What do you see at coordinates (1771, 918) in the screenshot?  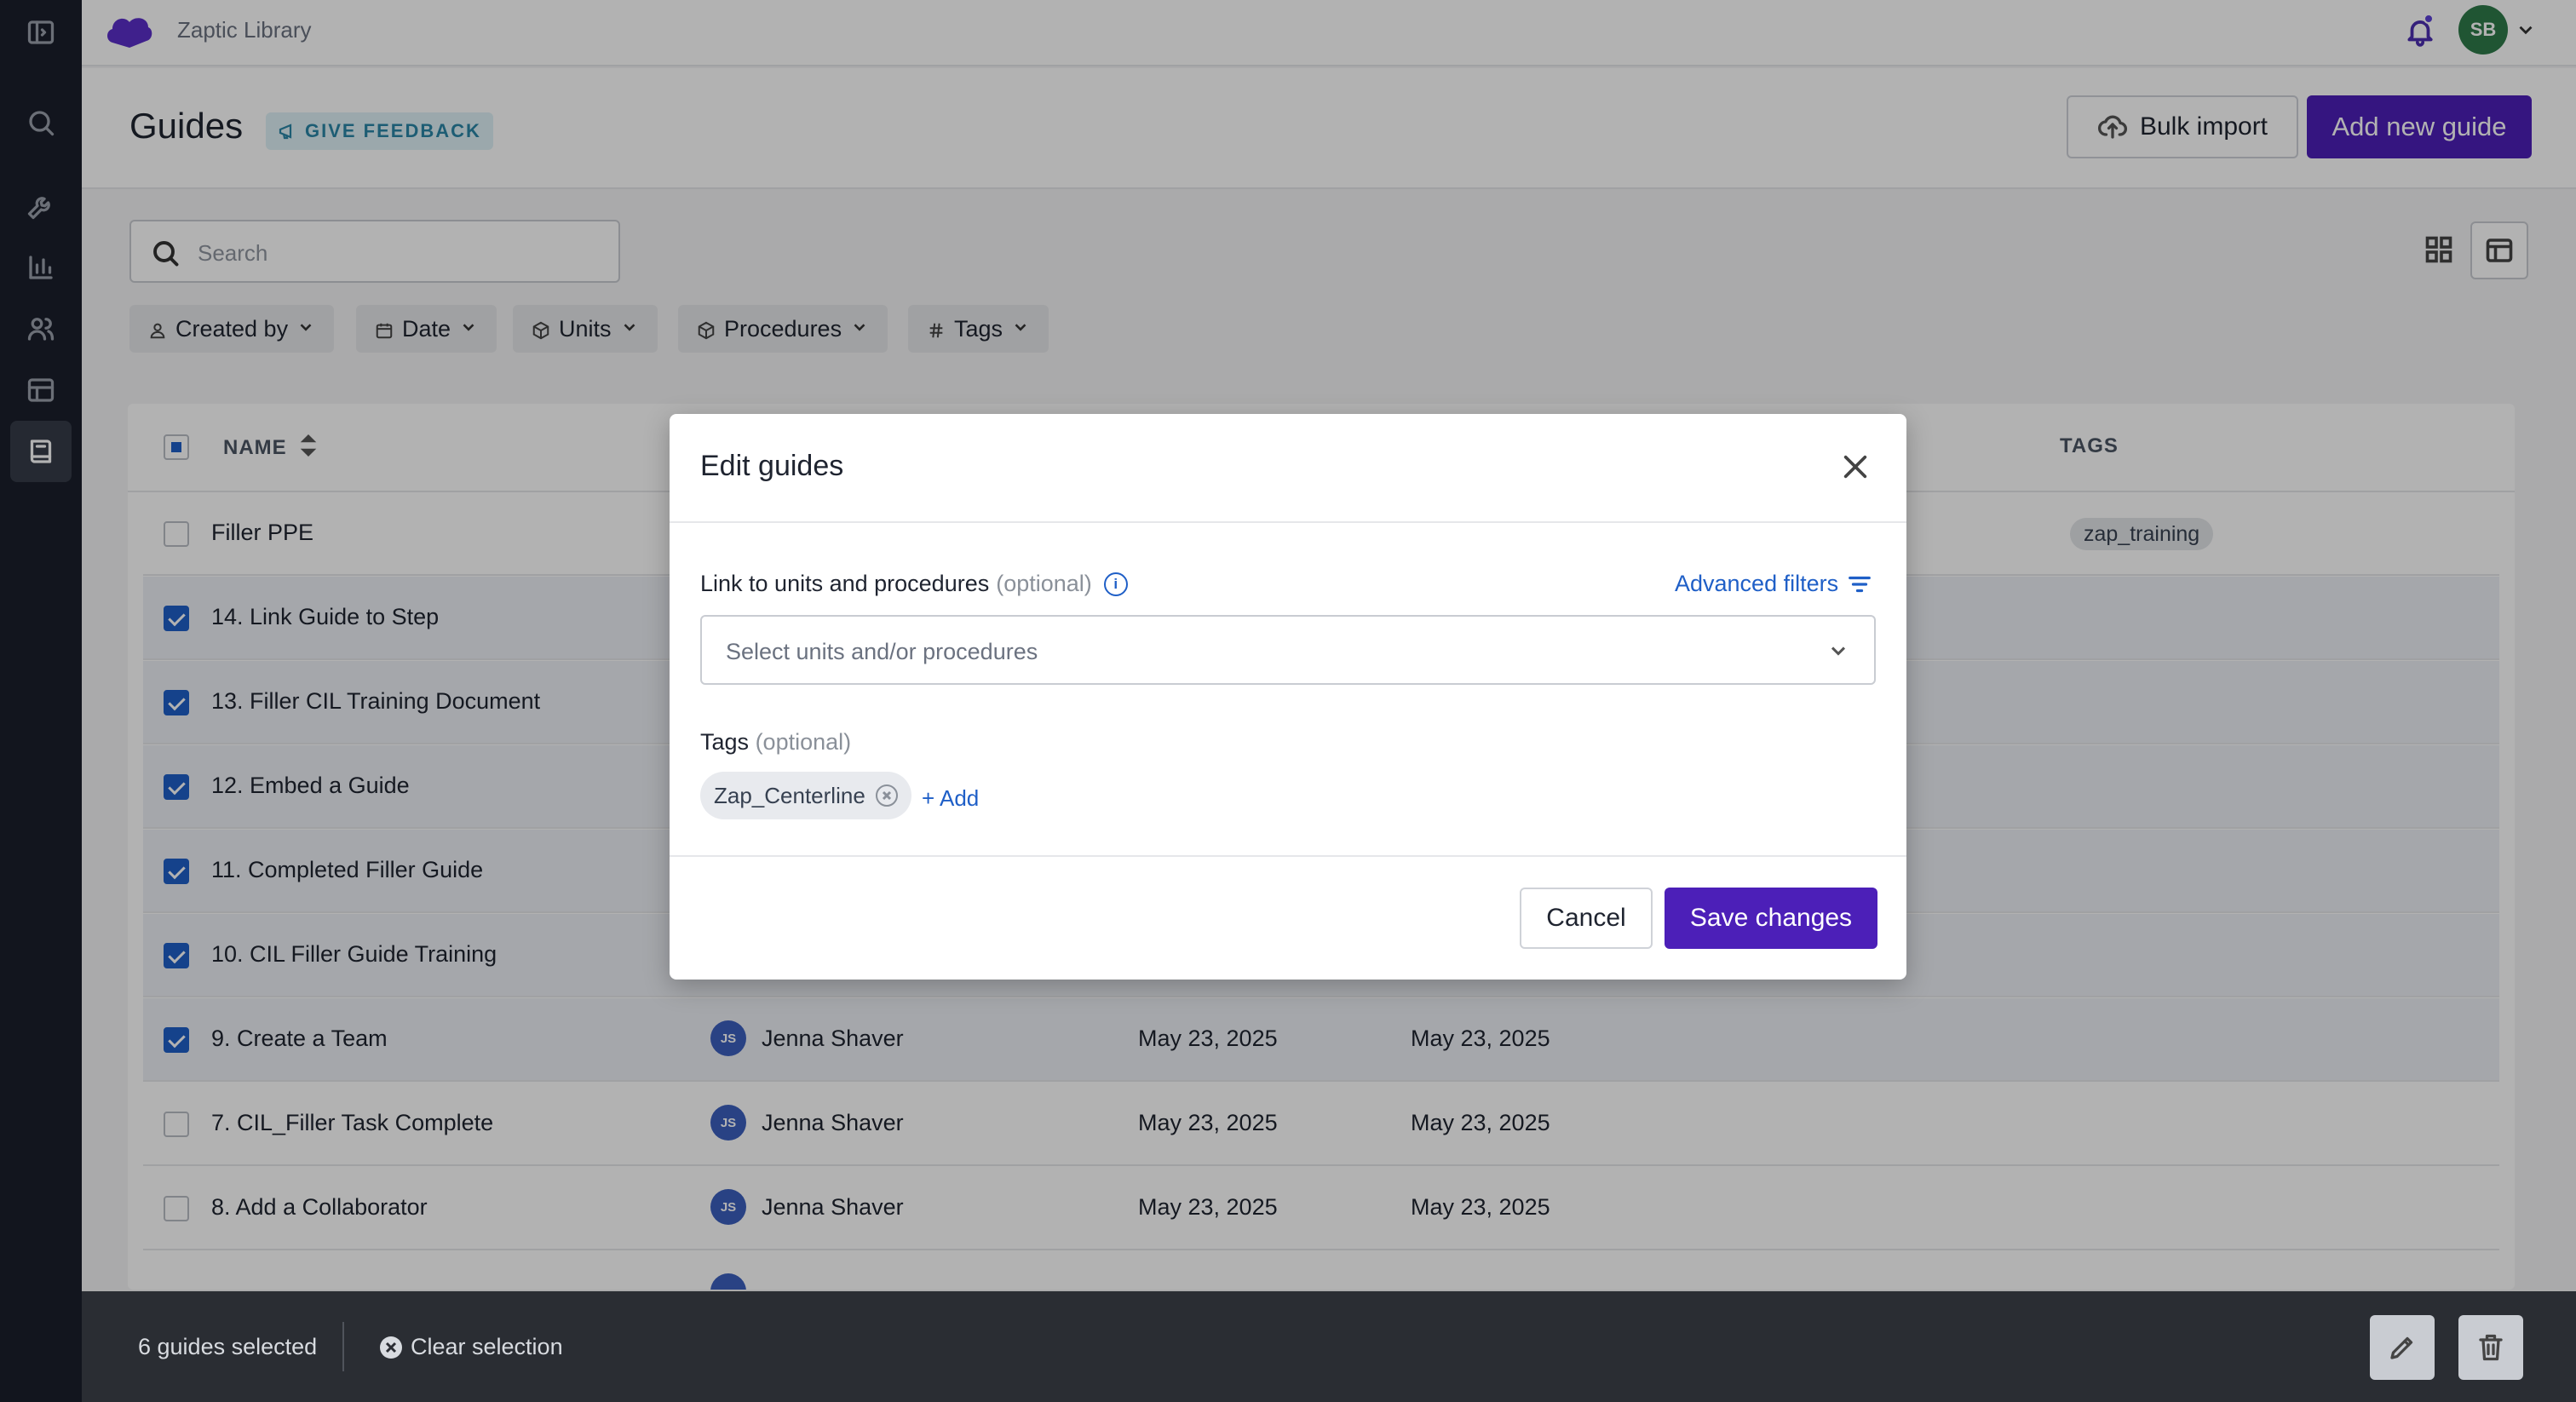 I see `save-changes-button: Save changes` at bounding box center [1771, 918].